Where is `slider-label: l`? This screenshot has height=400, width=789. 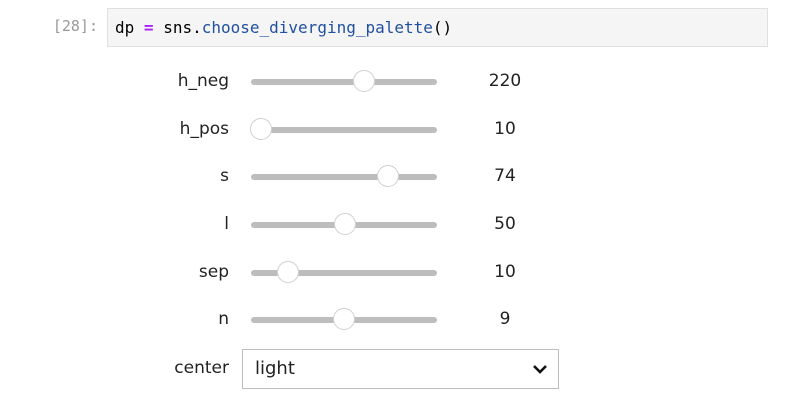 slider-label: l is located at coordinates (226, 224).